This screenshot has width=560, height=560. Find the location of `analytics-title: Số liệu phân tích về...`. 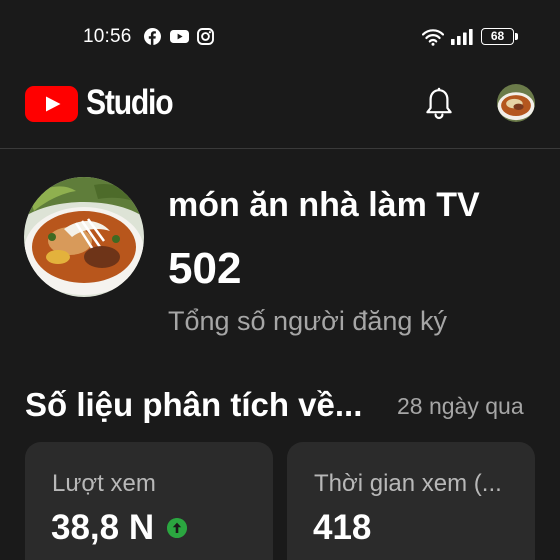

analytics-title: Số liệu phân tích về... is located at coordinates (193, 405).